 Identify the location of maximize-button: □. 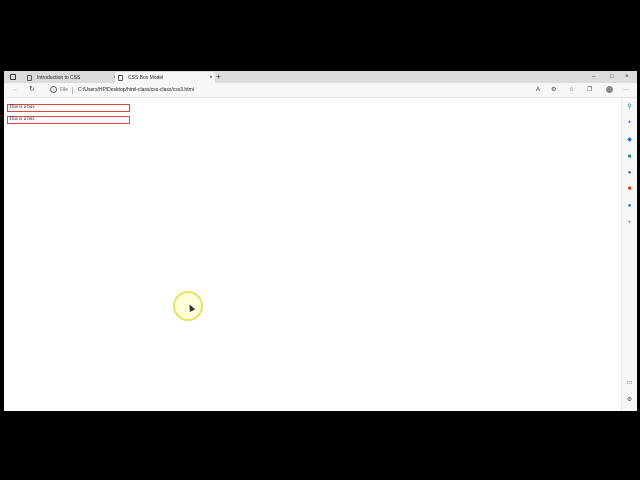
(612, 77).